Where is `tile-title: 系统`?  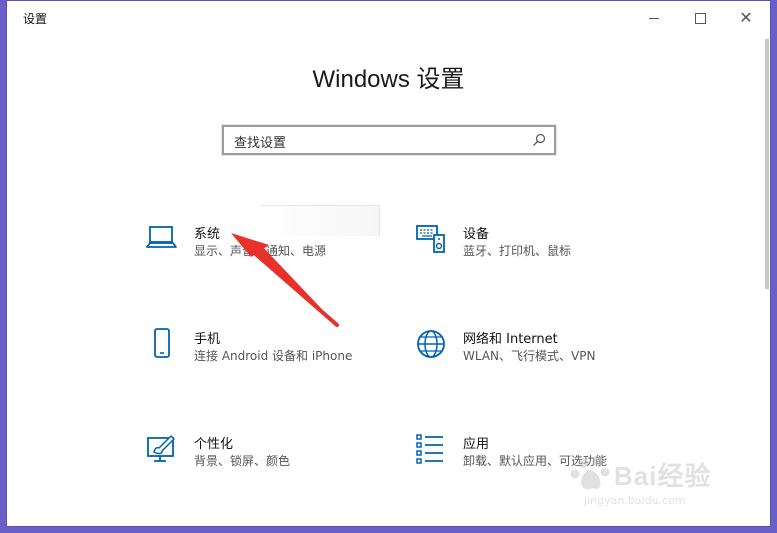 tile-title: 系统 is located at coordinates (207, 234).